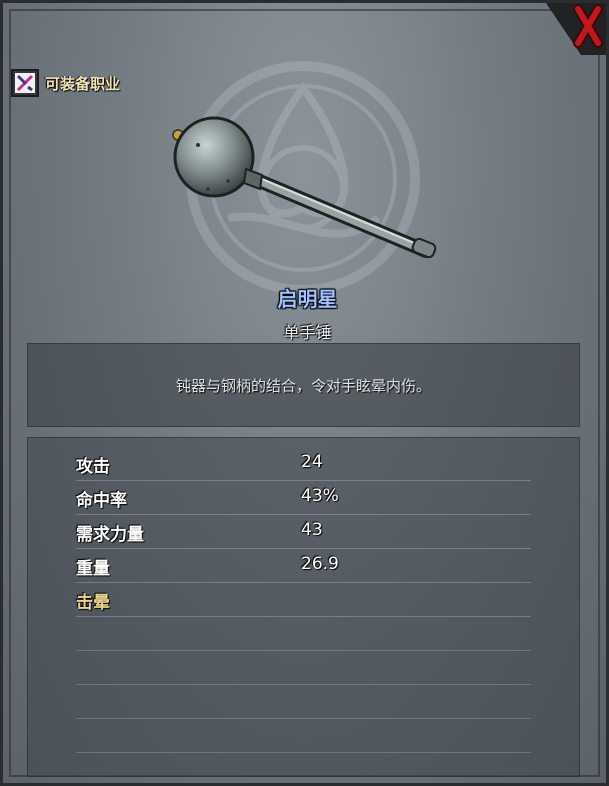  Describe the element at coordinates (101, 501) in the screenshot. I see `stat-label: 命中率` at that location.